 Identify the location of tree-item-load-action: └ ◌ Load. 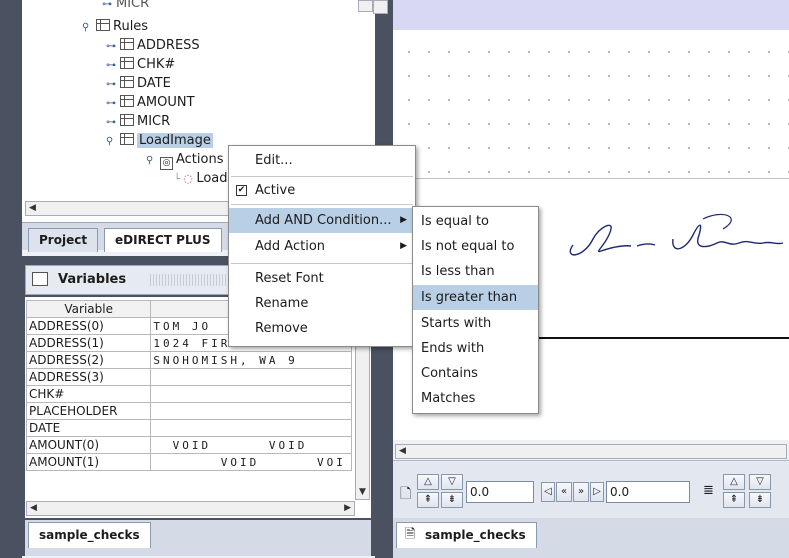
(201, 178).